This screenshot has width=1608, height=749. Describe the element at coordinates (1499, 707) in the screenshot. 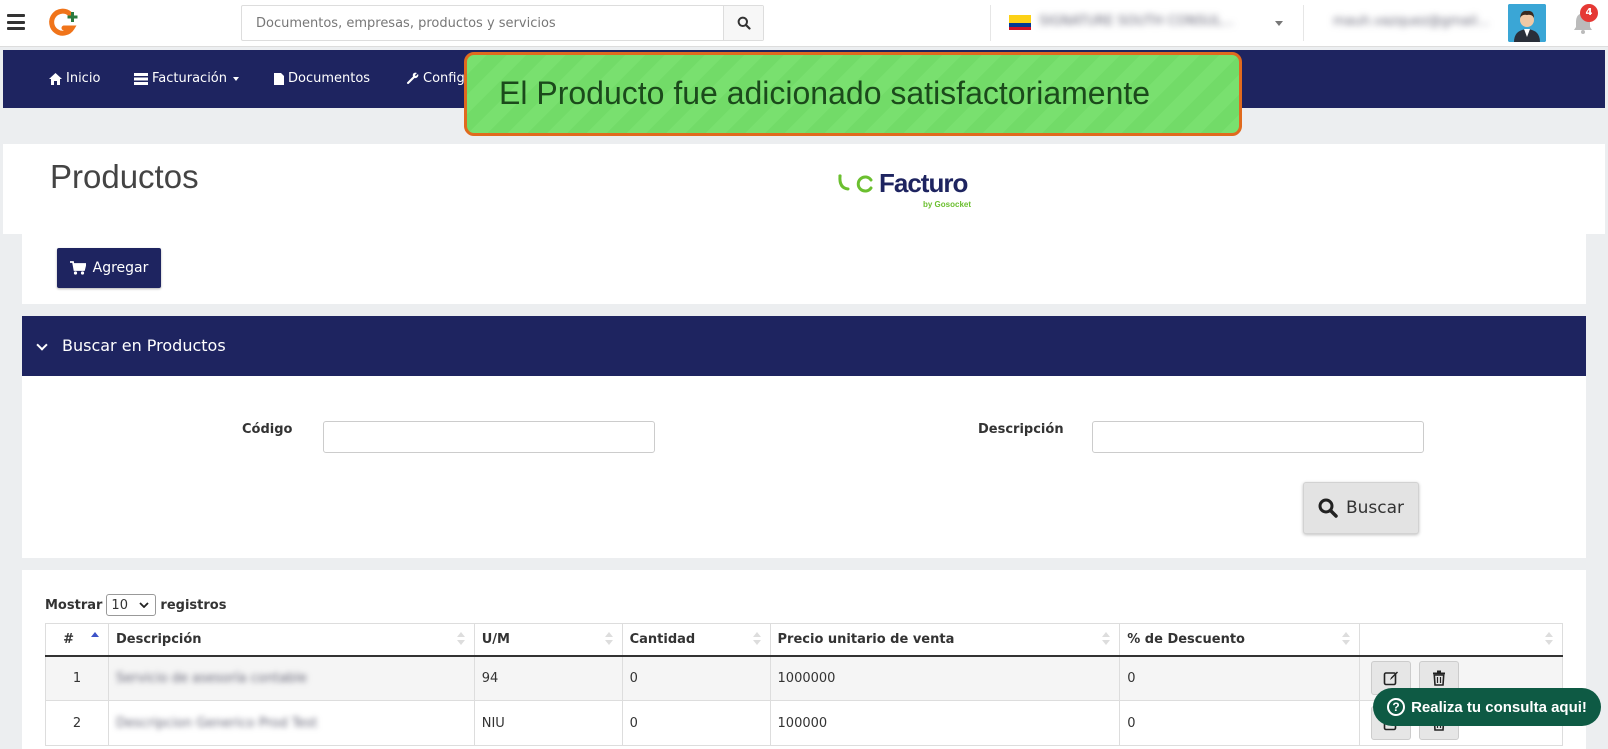

I see `help-label: Realiza tu consulta aqui!` at that location.